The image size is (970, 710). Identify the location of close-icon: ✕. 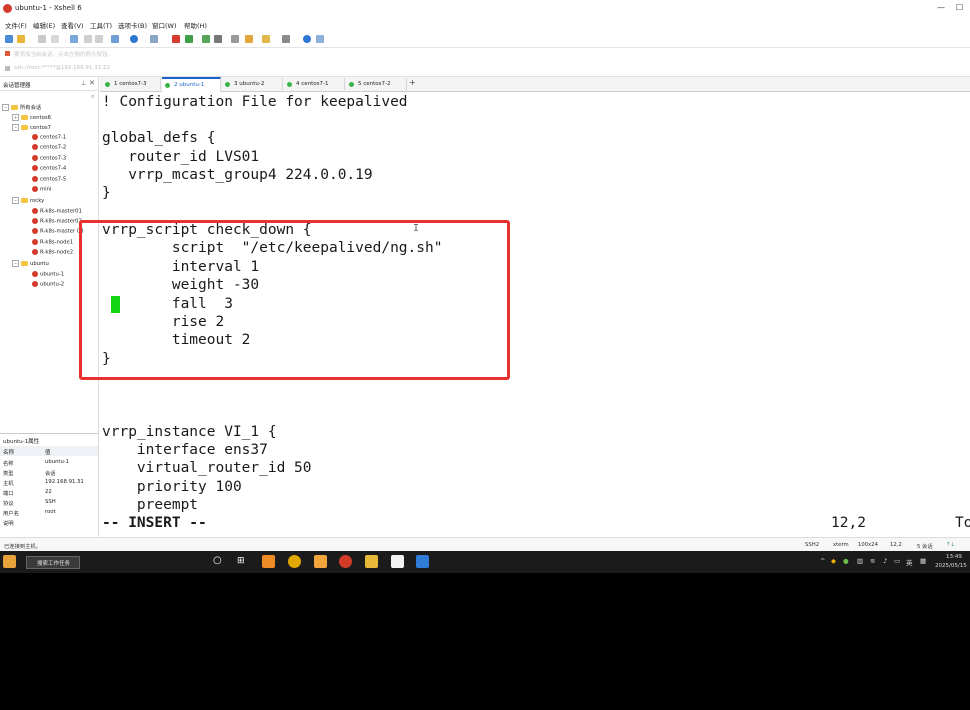
(92, 83).